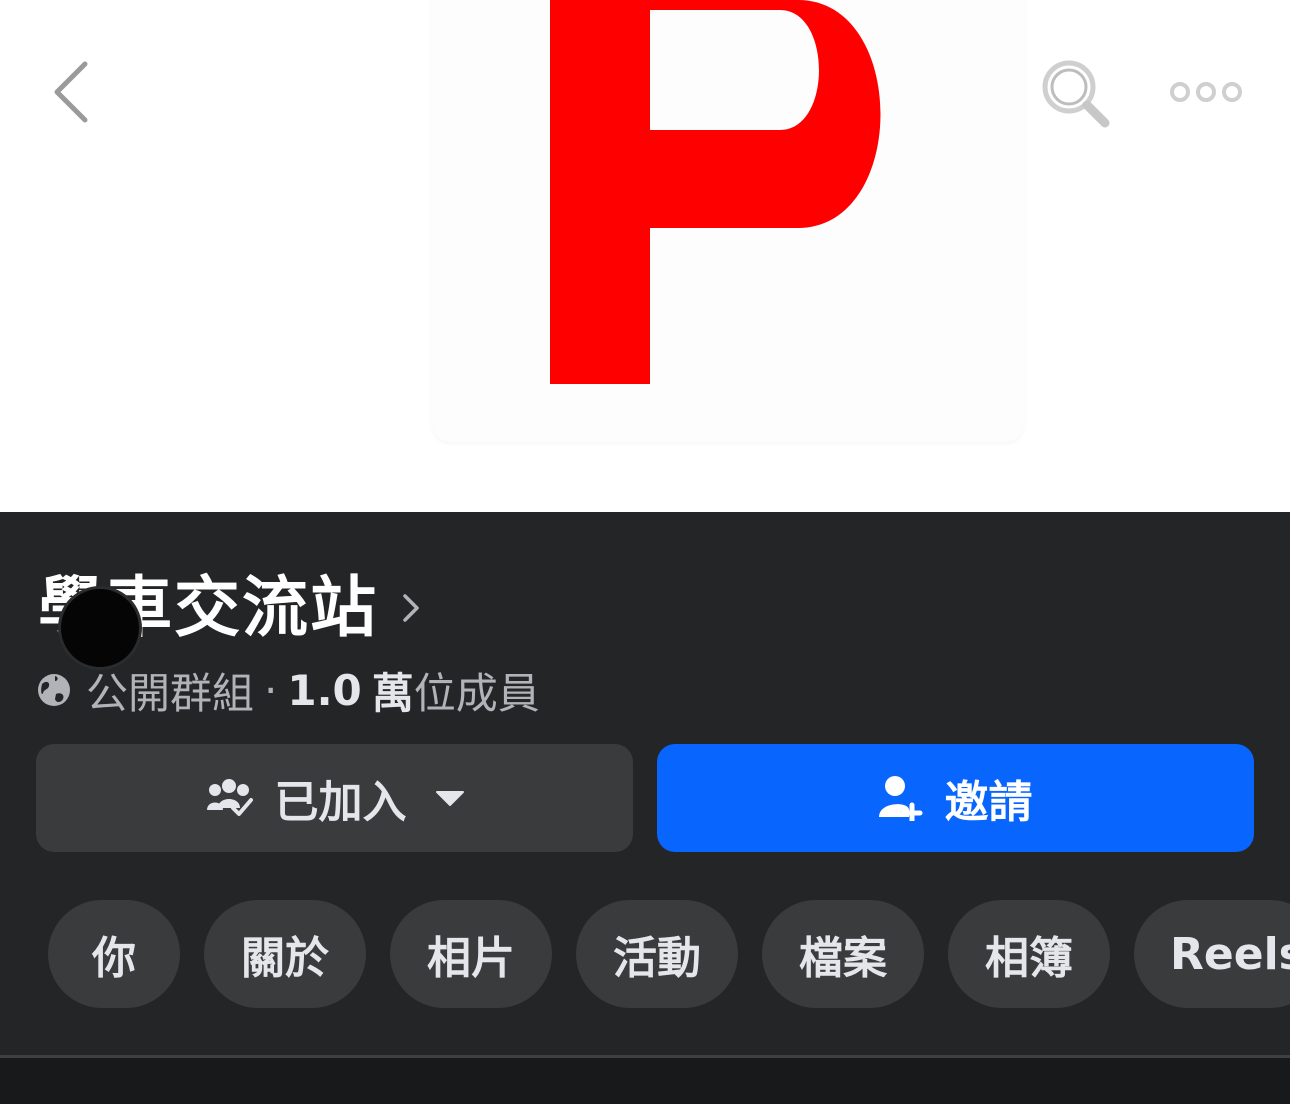  What do you see at coordinates (476, 693) in the screenshot?
I see `members-suffix: 位成員` at bounding box center [476, 693].